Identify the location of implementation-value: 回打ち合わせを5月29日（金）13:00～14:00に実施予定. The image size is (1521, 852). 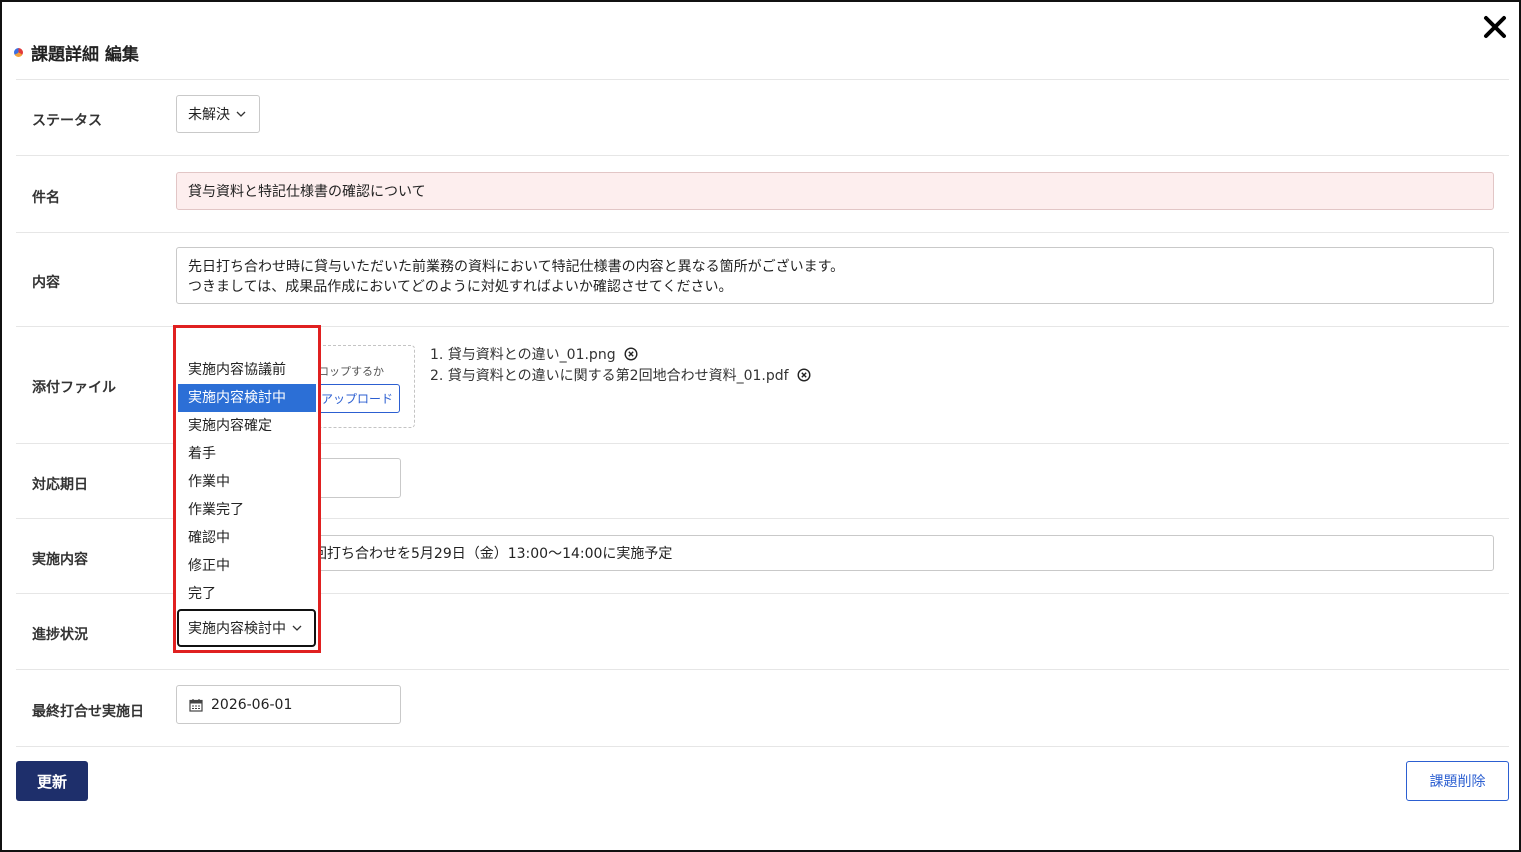
(493, 554).